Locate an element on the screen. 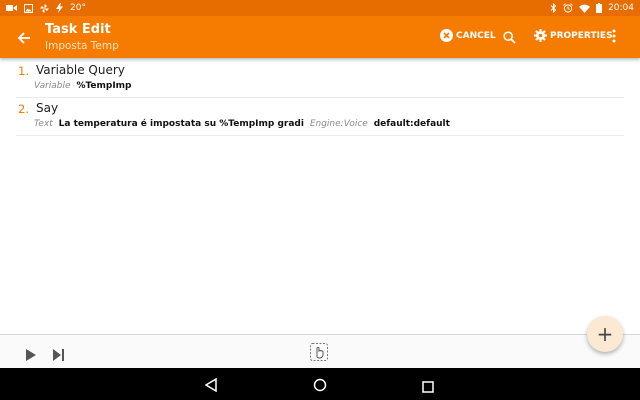 The image size is (640, 400). action-number: 2. is located at coordinates (23, 109).